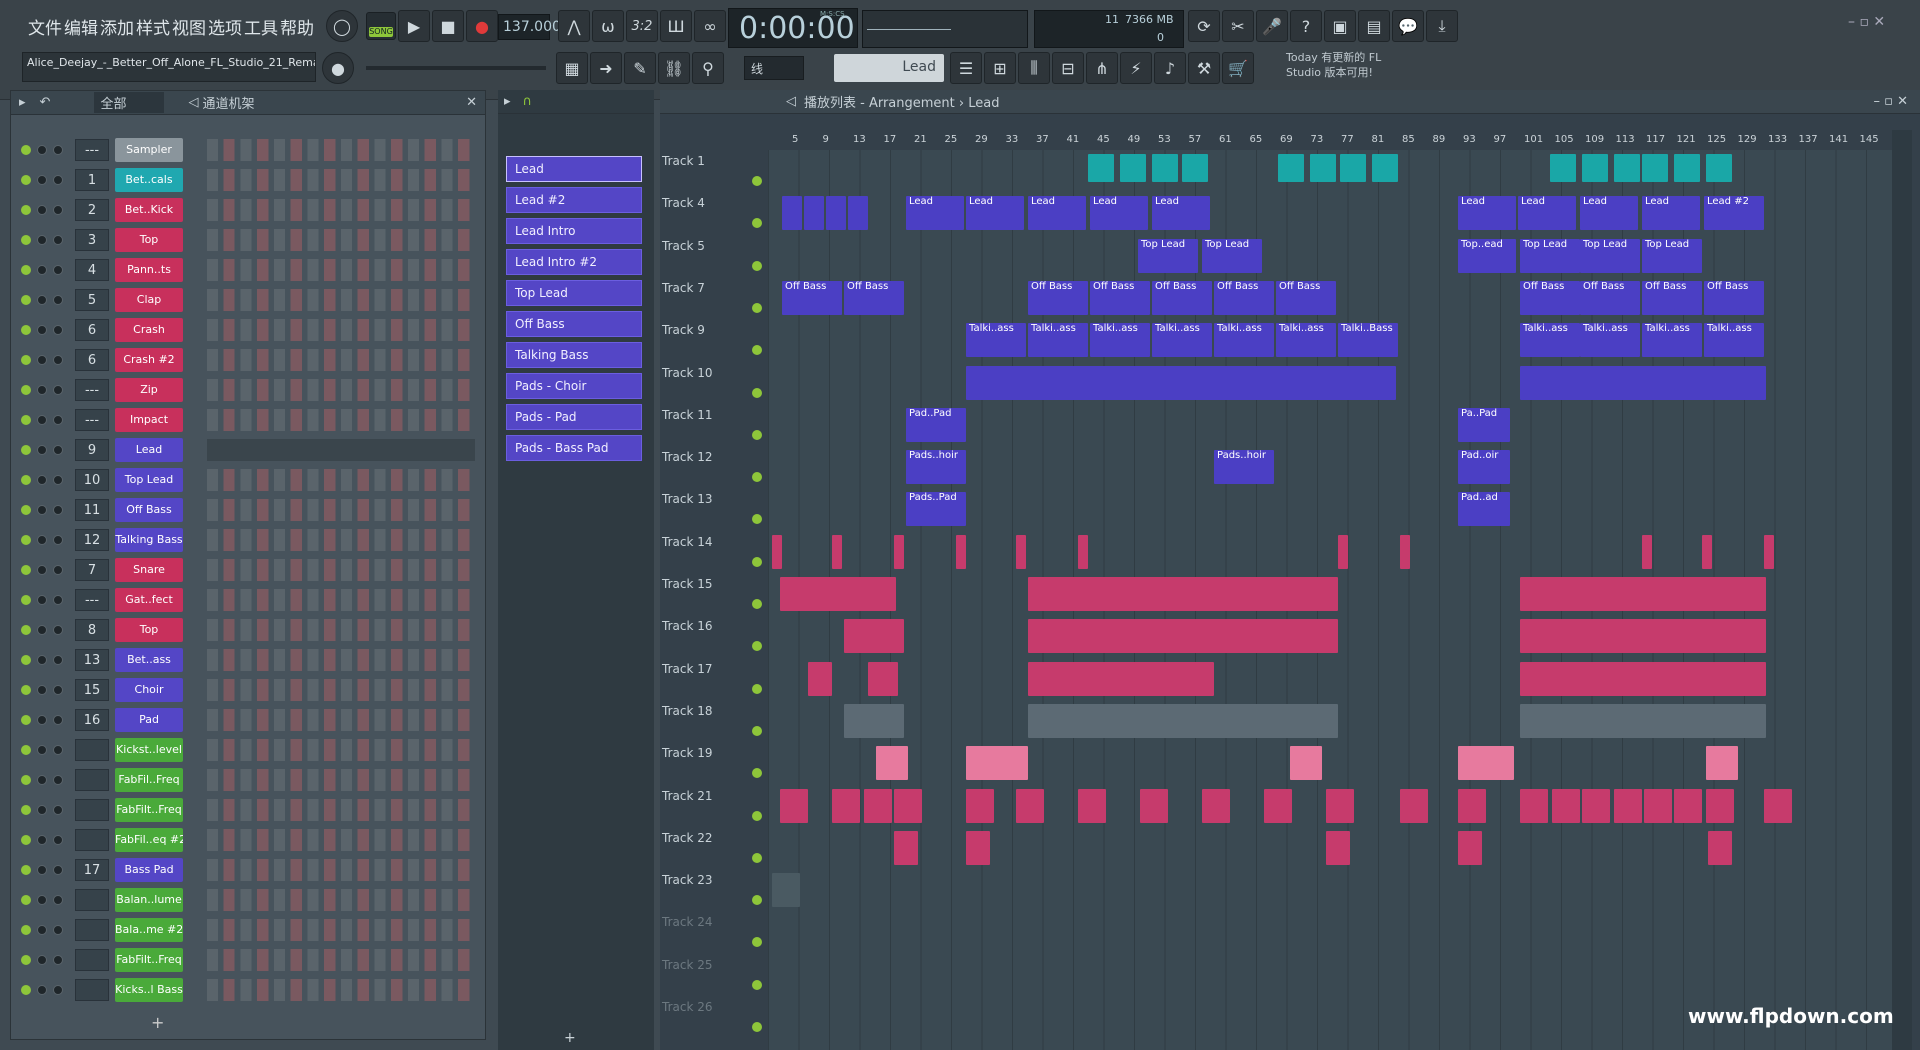  What do you see at coordinates (1368, 66) in the screenshot?
I see `news-panel: Today 有更新的 FL Studio 版本可用!` at bounding box center [1368, 66].